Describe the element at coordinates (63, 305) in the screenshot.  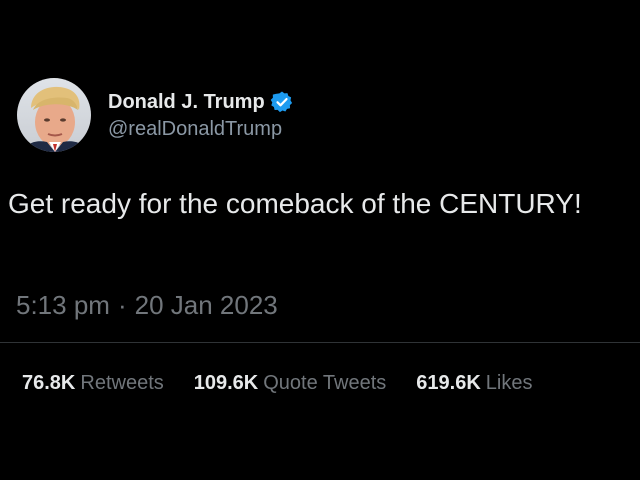
I see `tweet-time: 5:13 pm` at that location.